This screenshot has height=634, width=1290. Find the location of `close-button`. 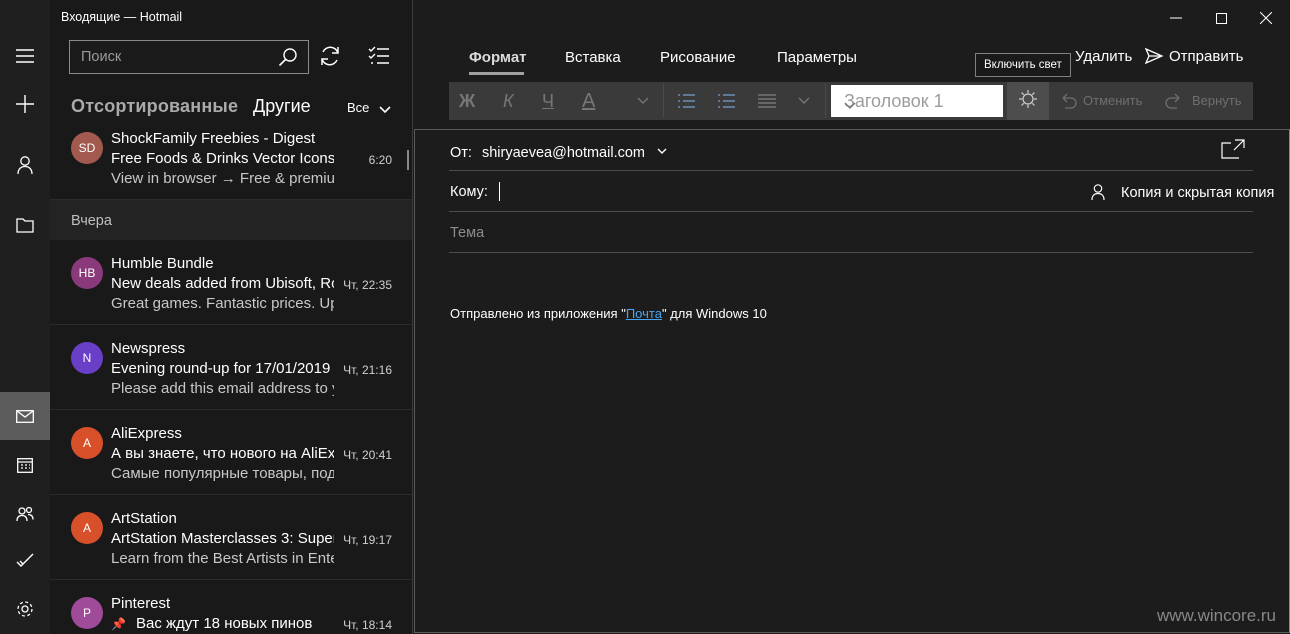

close-button is located at coordinates (1266, 18).